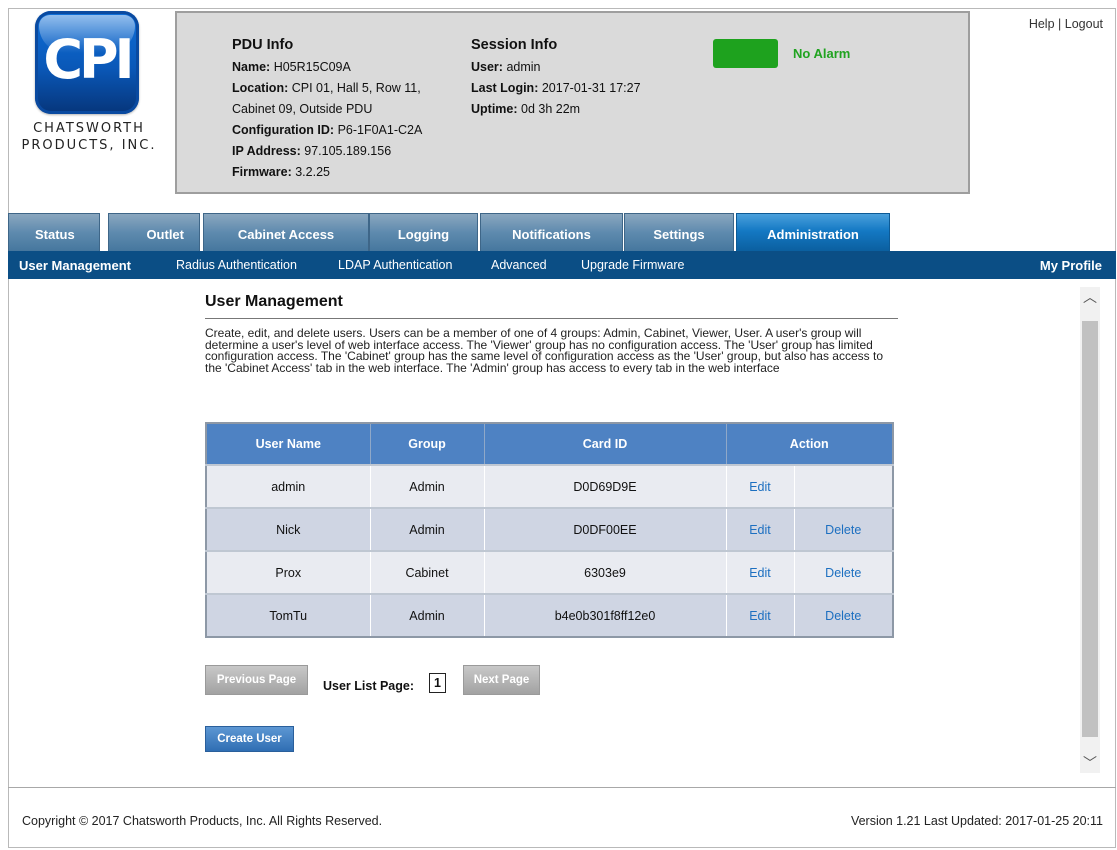  Describe the element at coordinates (1090, 763) in the screenshot. I see `scroll-down-chevron-icon: ﹀` at that location.